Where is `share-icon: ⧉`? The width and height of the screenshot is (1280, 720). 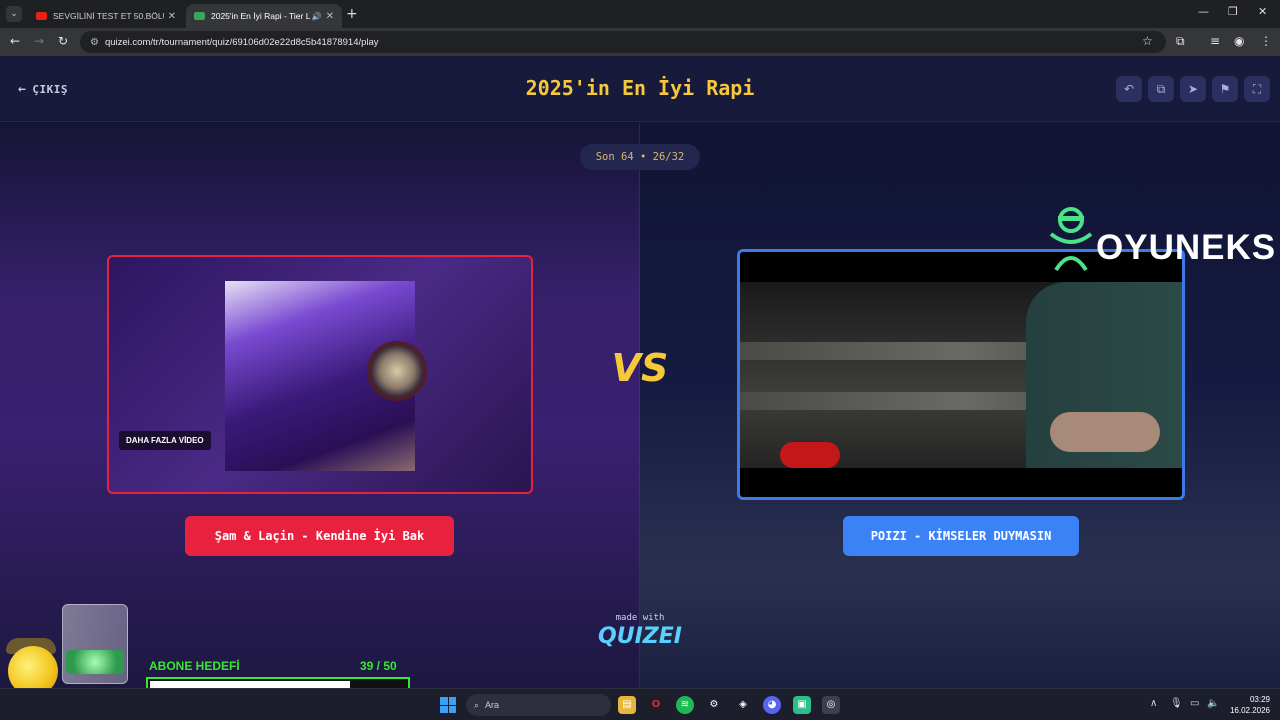 share-icon: ⧉ is located at coordinates (1161, 89).